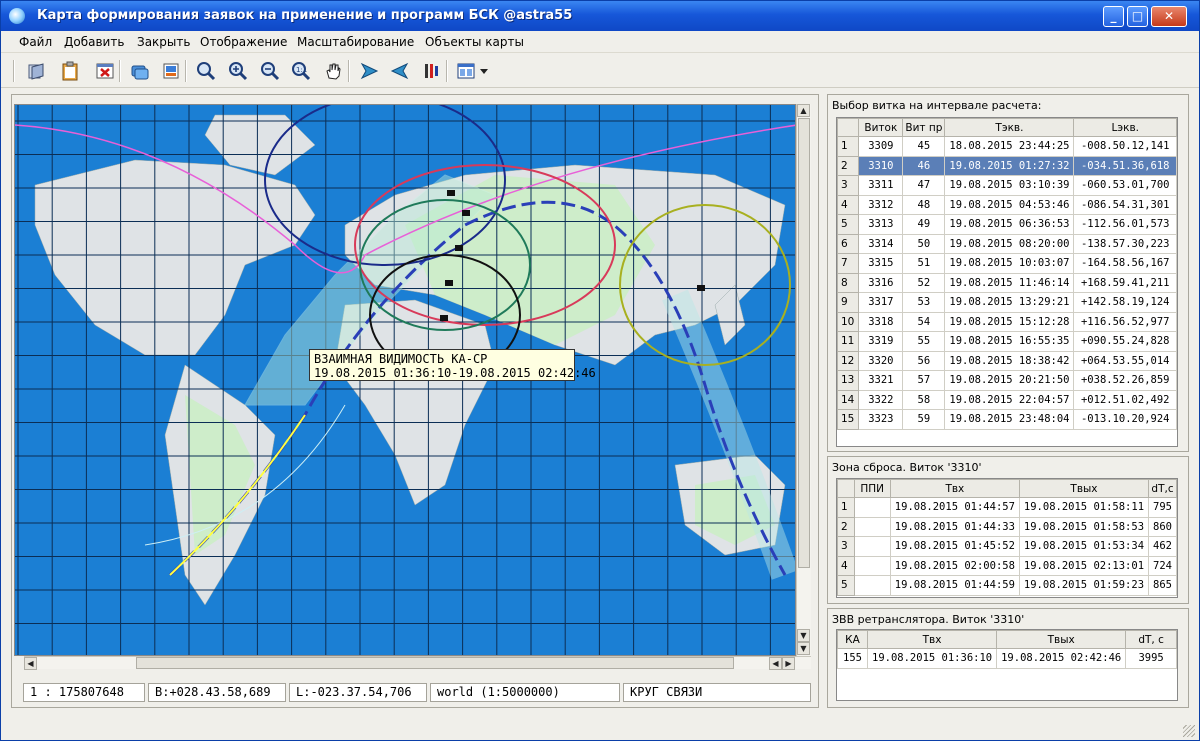  Describe the element at coordinates (36, 71) in the screenshot. I see `open-icon` at that location.